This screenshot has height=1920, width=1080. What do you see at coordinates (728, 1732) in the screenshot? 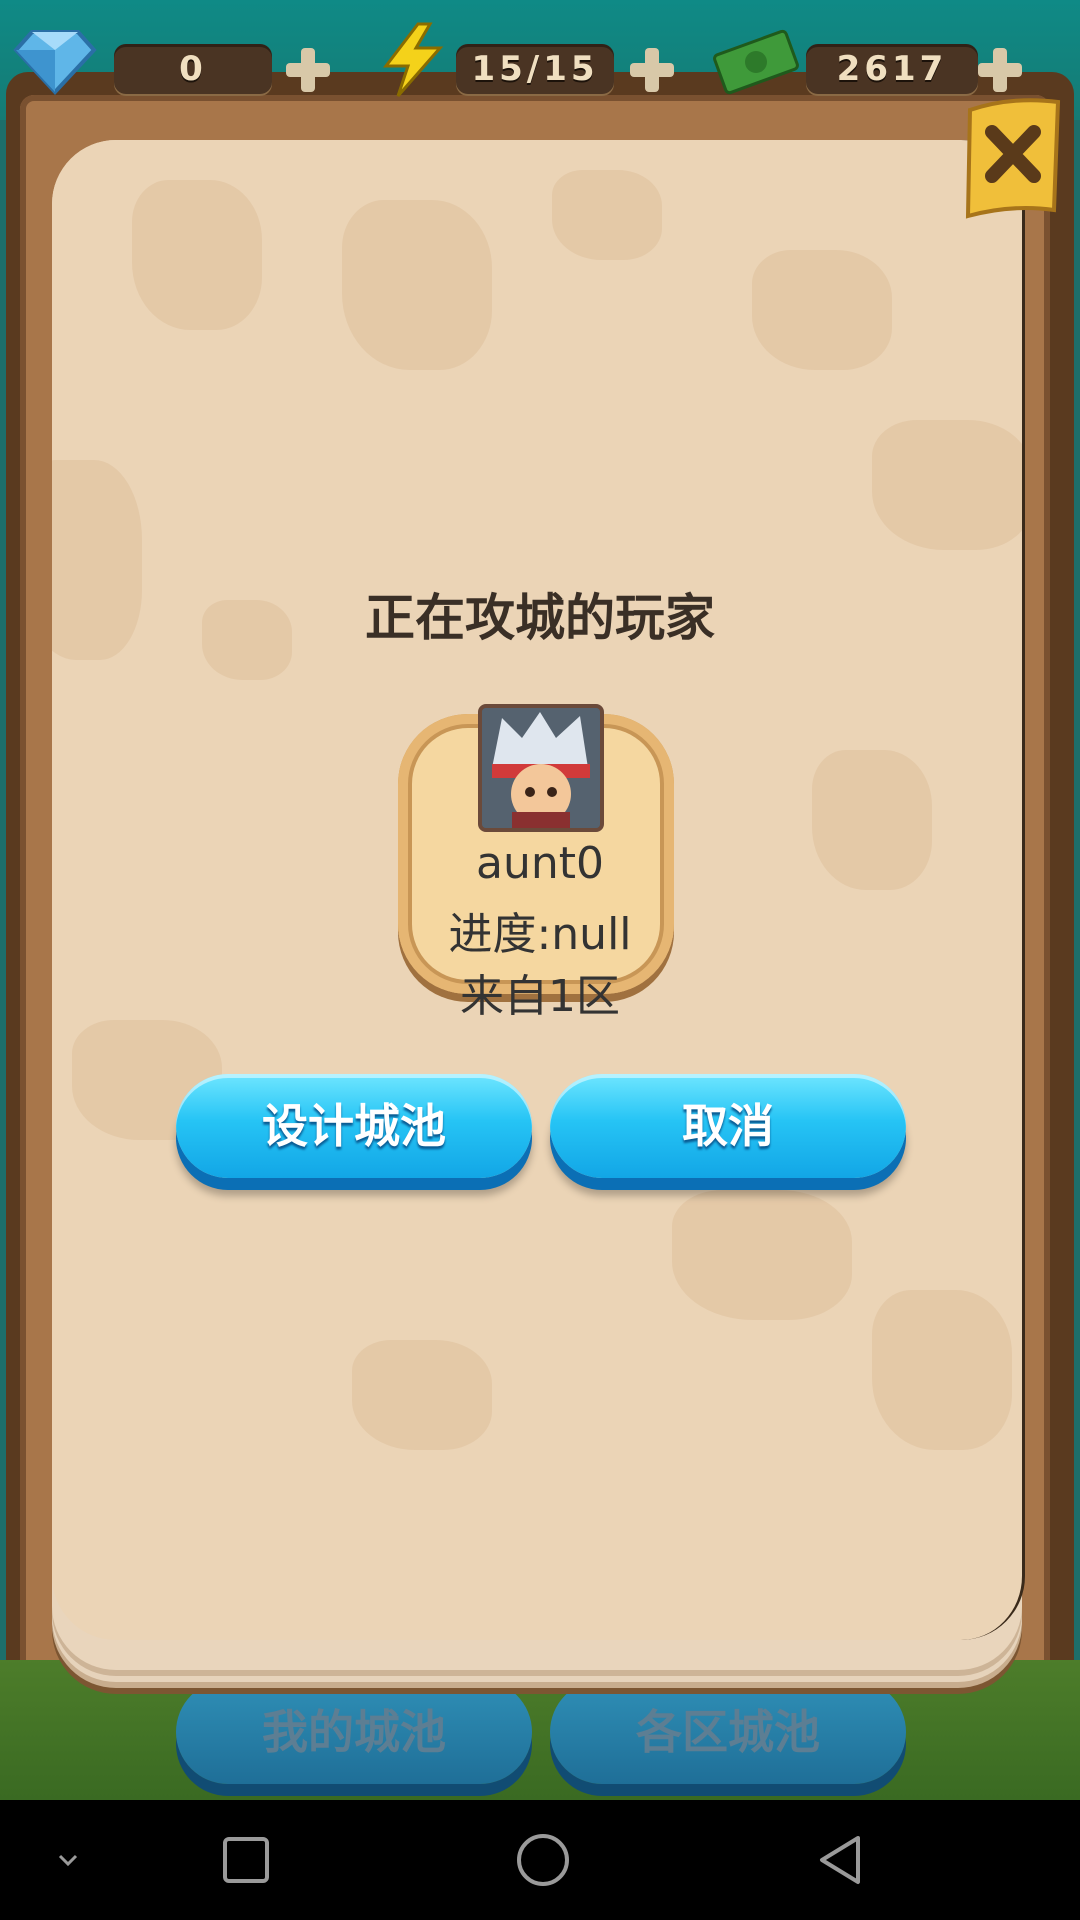
I see `tab-zone-cities: 各区城池` at bounding box center [728, 1732].